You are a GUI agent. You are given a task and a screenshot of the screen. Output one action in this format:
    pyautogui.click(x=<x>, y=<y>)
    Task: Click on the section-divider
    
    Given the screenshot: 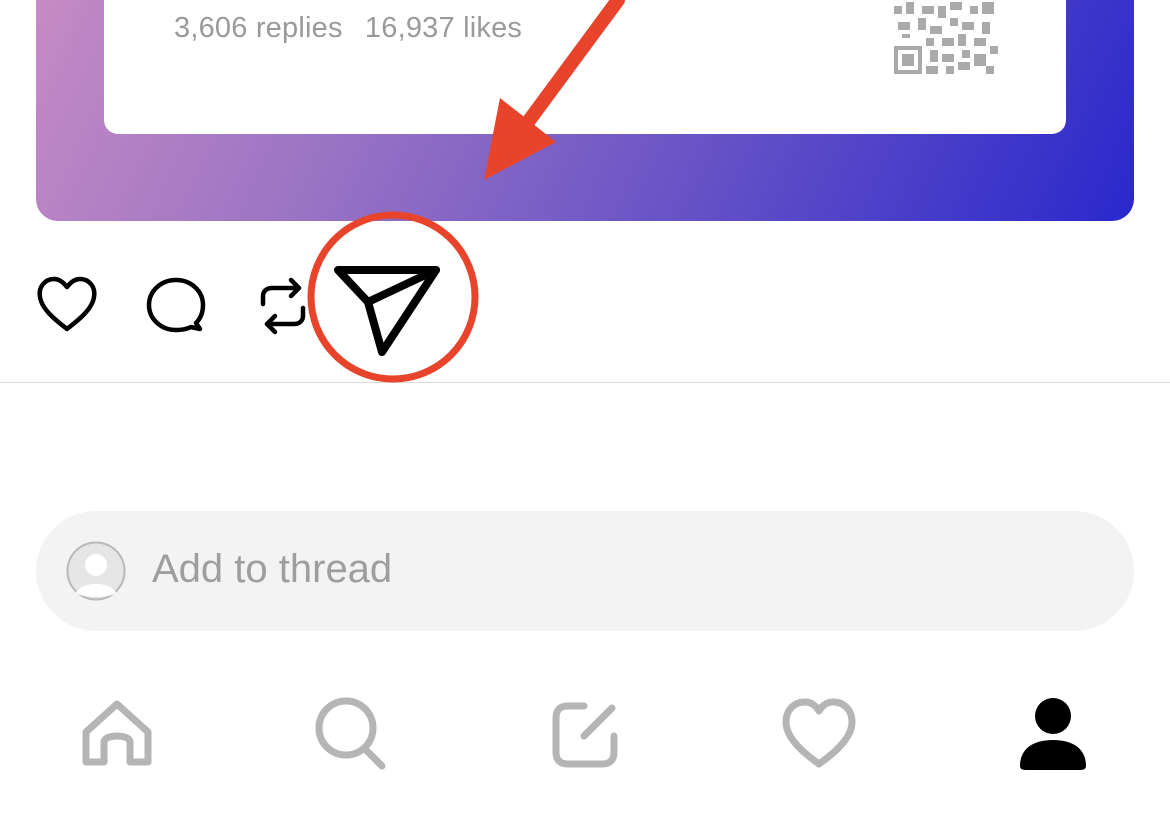 What is the action you would take?
    pyautogui.click(x=585, y=382)
    